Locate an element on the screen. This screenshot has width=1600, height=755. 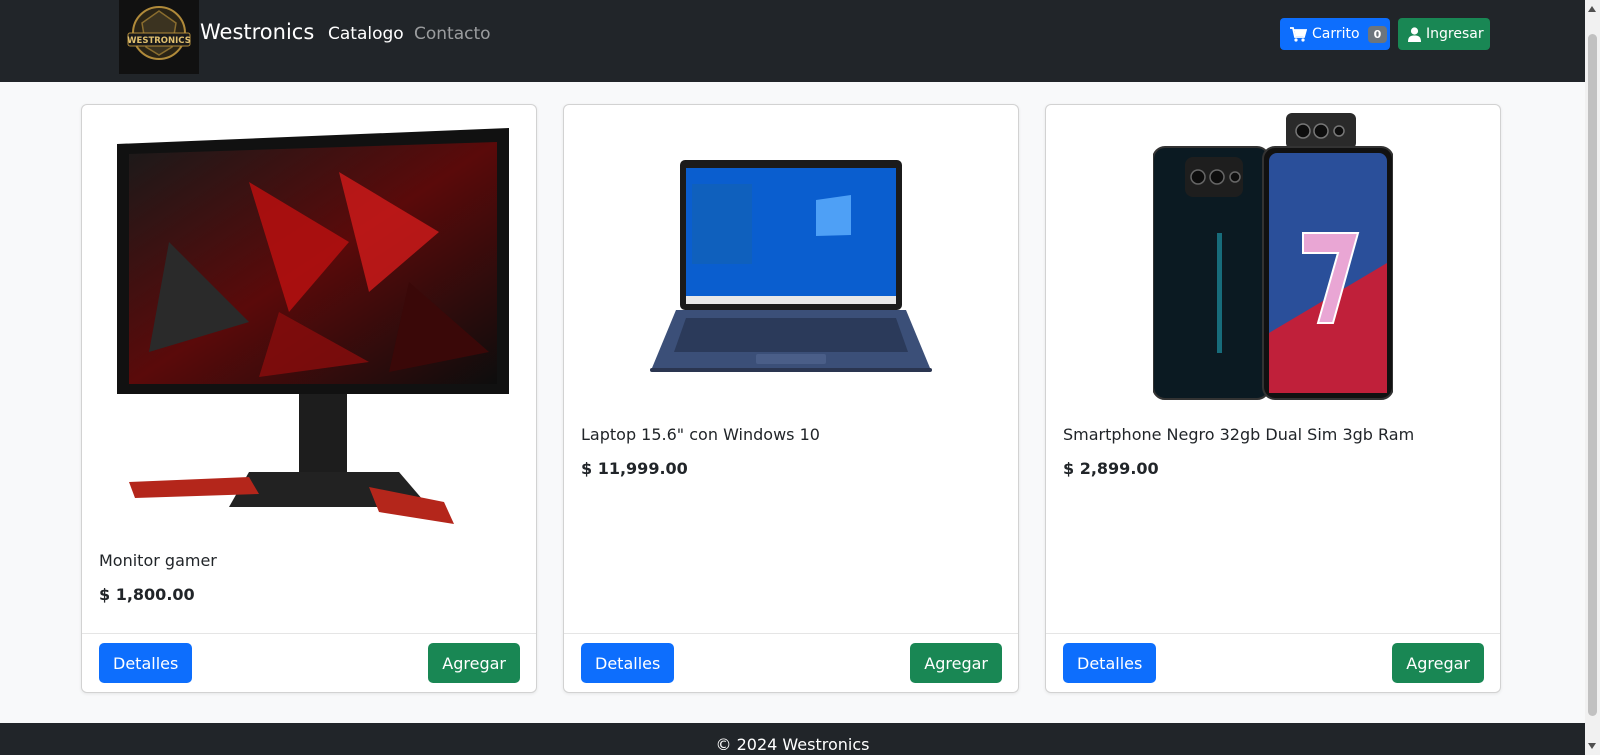
product-price: $ 1,800.00 is located at coordinates (147, 594).